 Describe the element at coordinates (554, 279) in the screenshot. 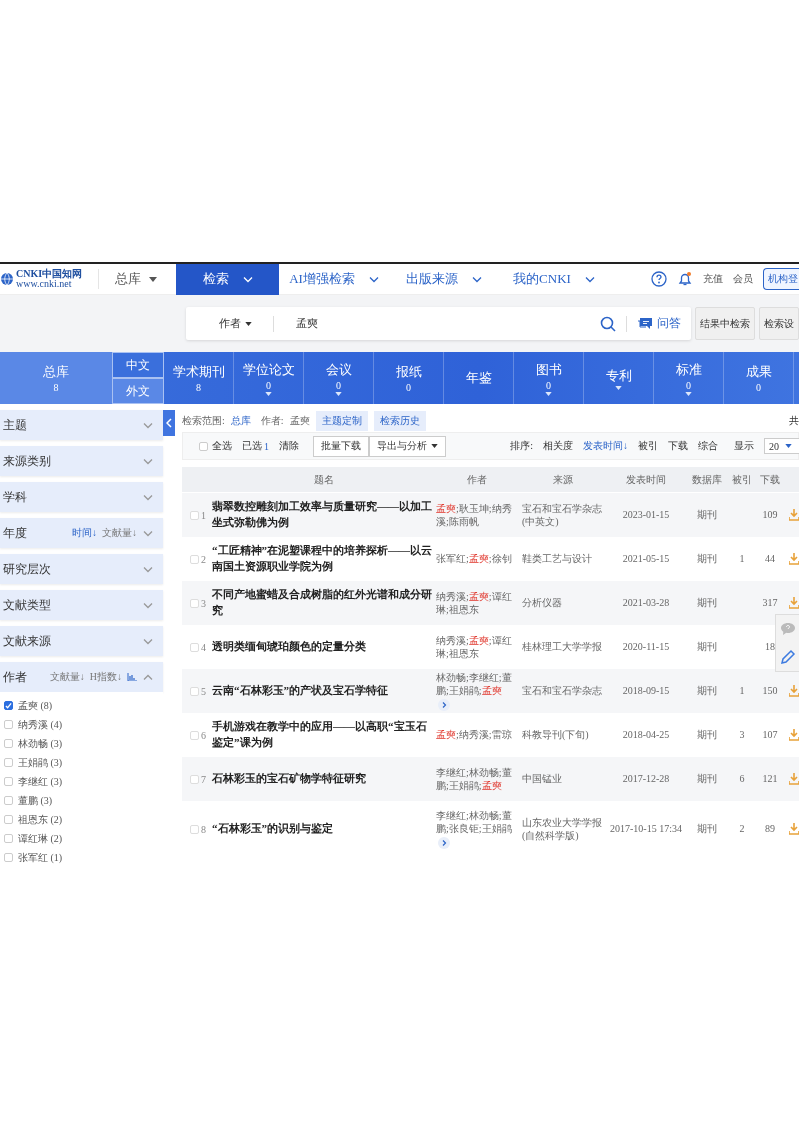

I see `nav-menu: 我的CNKI` at that location.